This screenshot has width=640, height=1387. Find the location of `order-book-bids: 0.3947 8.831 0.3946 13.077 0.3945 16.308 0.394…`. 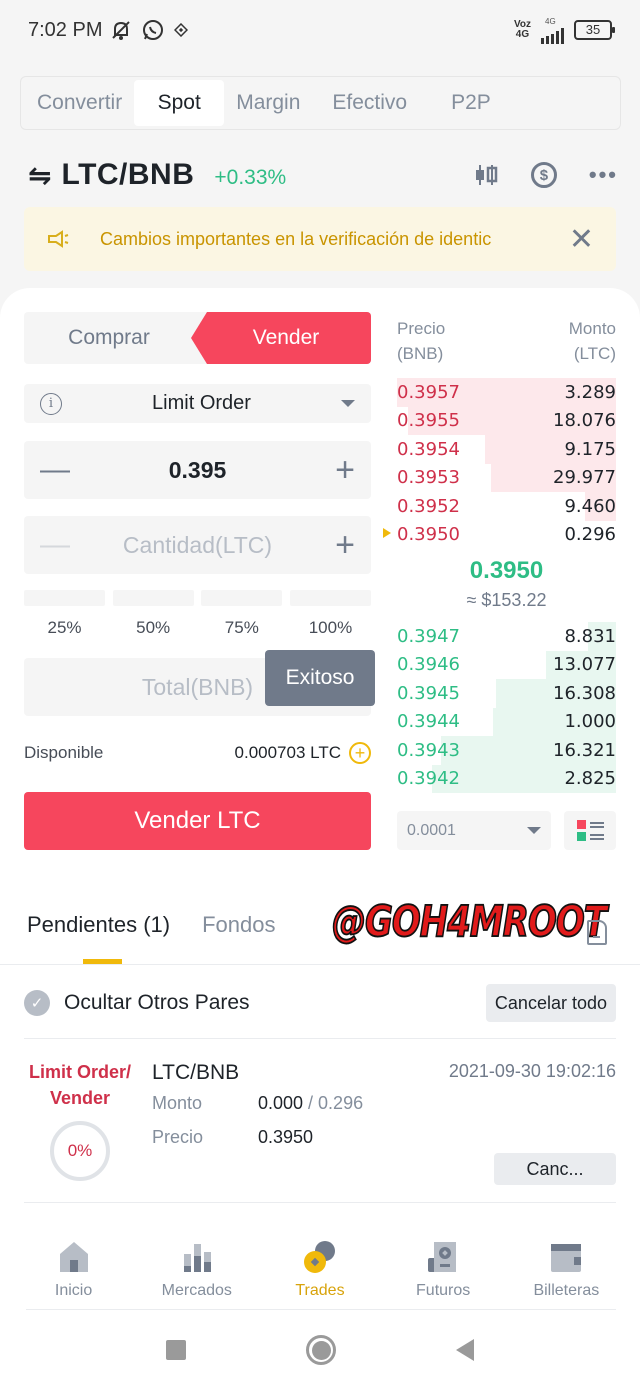

order-book-bids: 0.3947 8.831 0.3946 13.077 0.3945 16.308 0.394… is located at coordinates (506, 707).